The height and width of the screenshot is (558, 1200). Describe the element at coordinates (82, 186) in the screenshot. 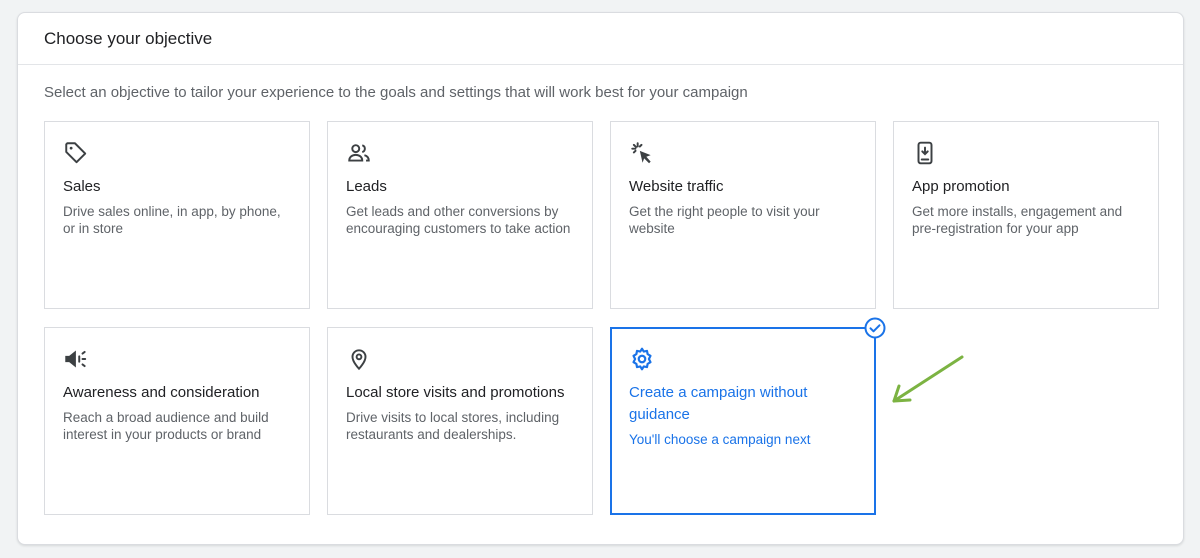

I see `card-title: Sales` at that location.